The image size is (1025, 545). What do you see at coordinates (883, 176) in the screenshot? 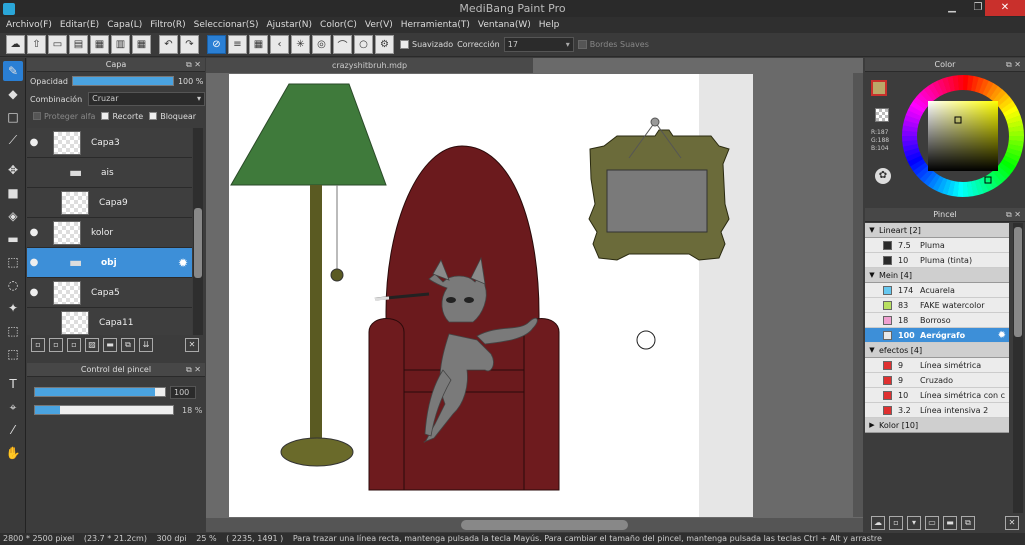
I see `palette-icon: ✿` at bounding box center [883, 176].